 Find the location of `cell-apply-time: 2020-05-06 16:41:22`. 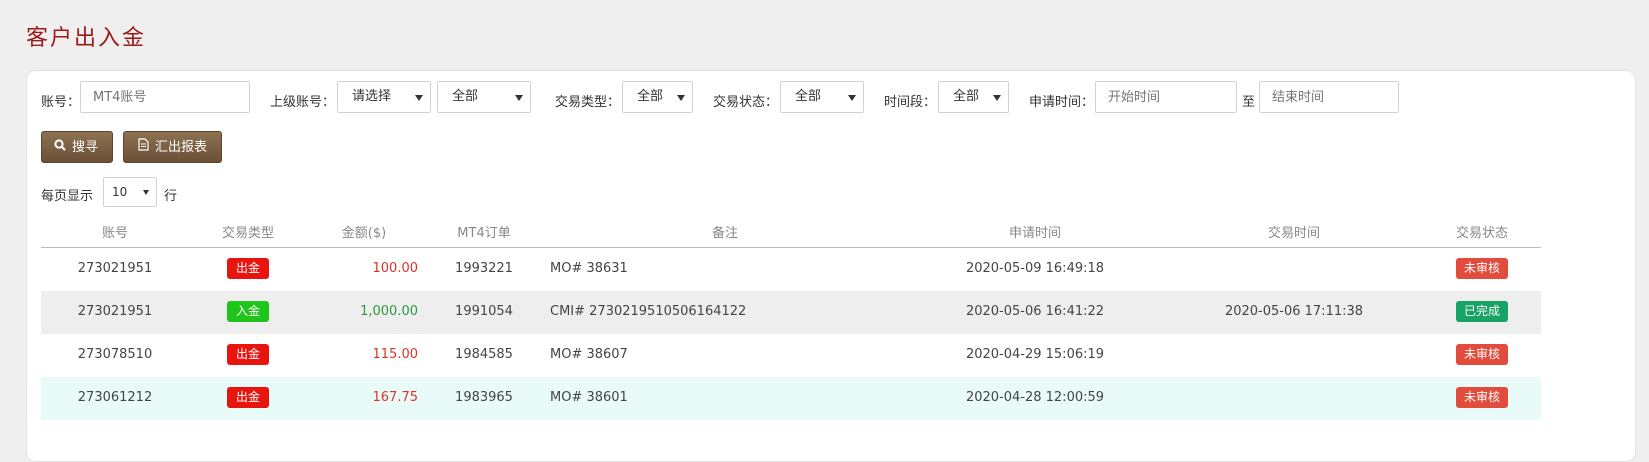

cell-apply-time: 2020-05-06 16:41:22 is located at coordinates (1035, 311).